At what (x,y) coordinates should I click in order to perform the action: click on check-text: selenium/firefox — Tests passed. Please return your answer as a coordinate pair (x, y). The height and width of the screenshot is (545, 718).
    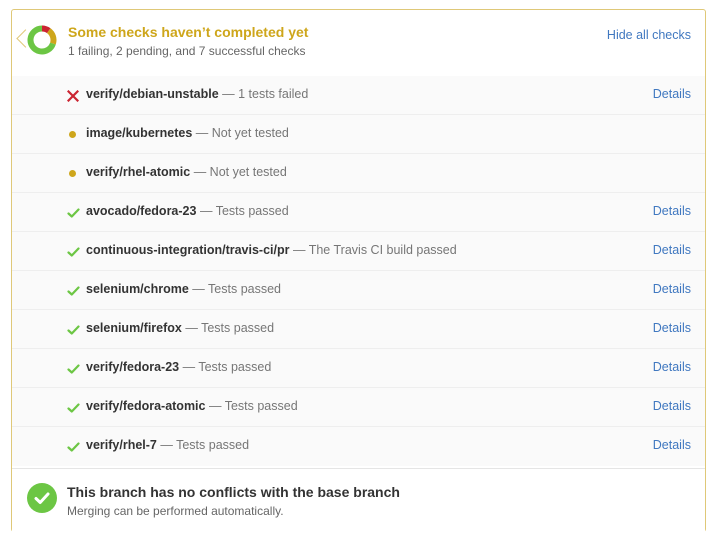
    Looking at the image, I should click on (180, 328).